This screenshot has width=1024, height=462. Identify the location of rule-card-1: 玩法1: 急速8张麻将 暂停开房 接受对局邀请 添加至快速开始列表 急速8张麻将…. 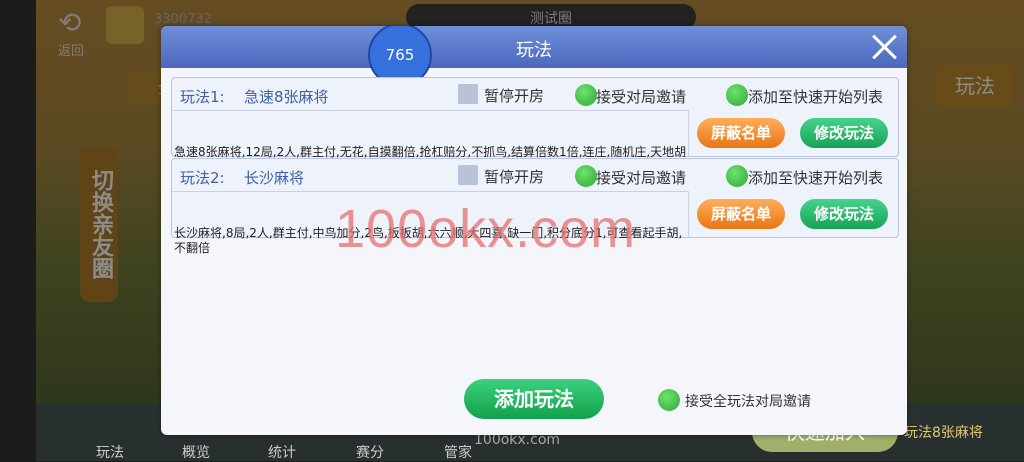
(535, 125).